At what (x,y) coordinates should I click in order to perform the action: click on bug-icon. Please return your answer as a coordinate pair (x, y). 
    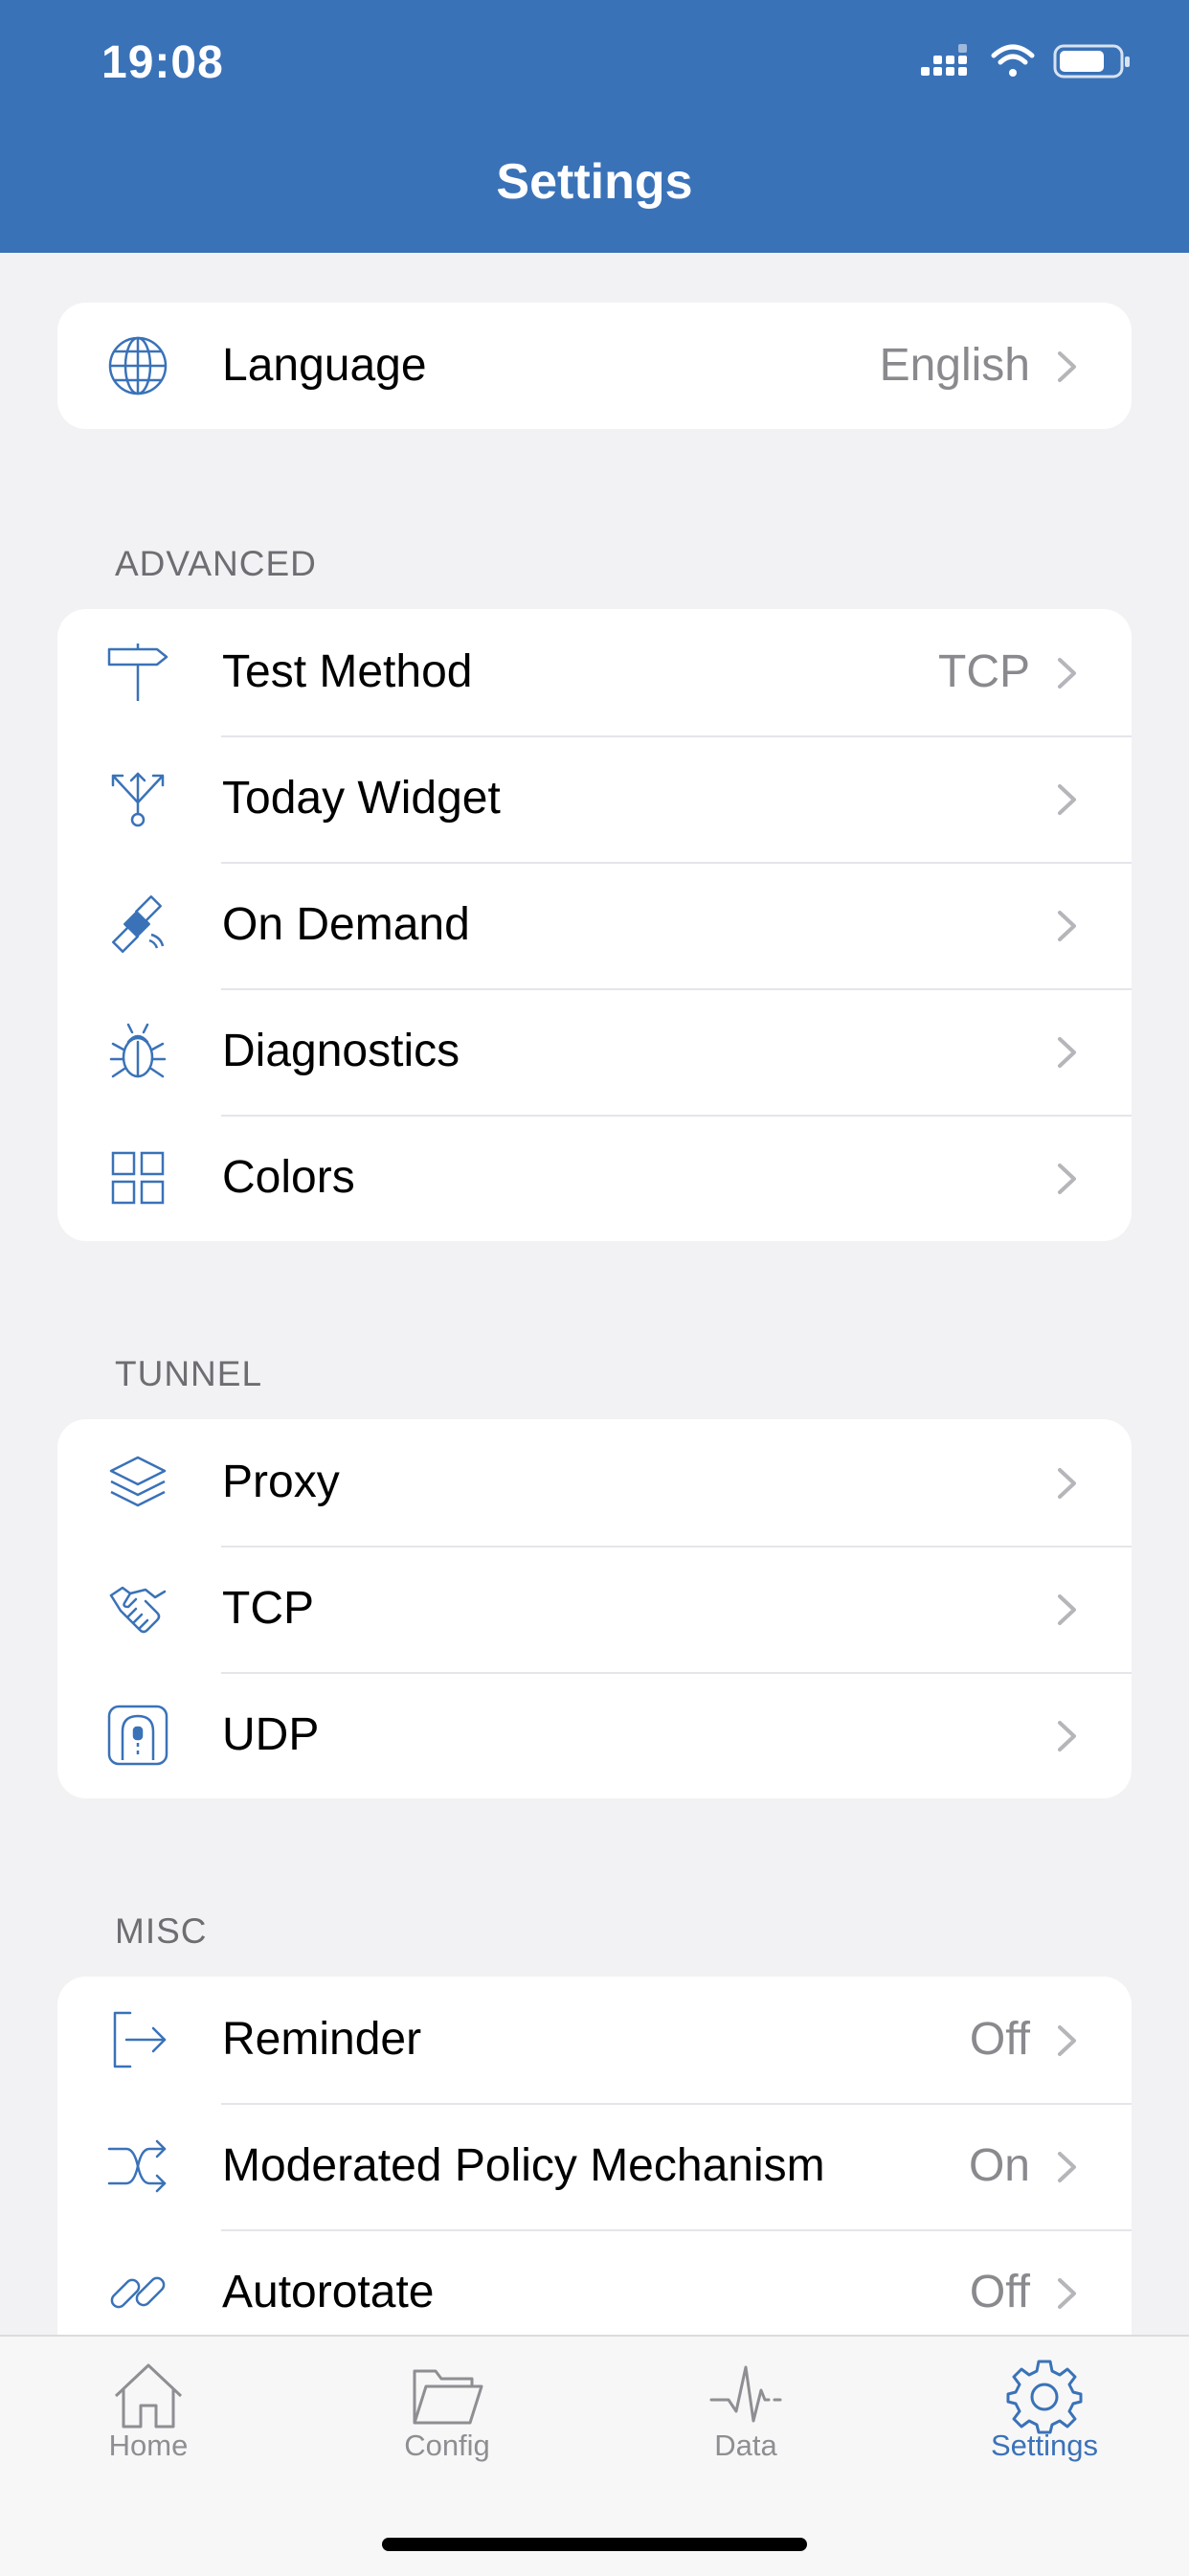
    Looking at the image, I should click on (137, 1051).